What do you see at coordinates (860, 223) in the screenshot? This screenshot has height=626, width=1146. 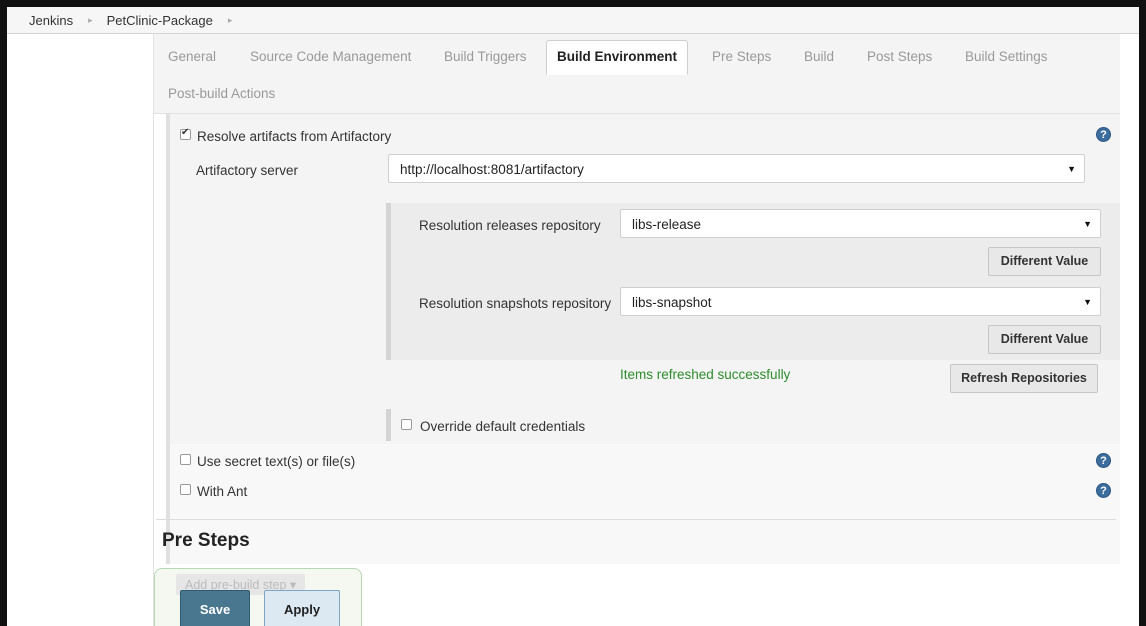 I see `releases-repository-select: libs-release ▼` at bounding box center [860, 223].